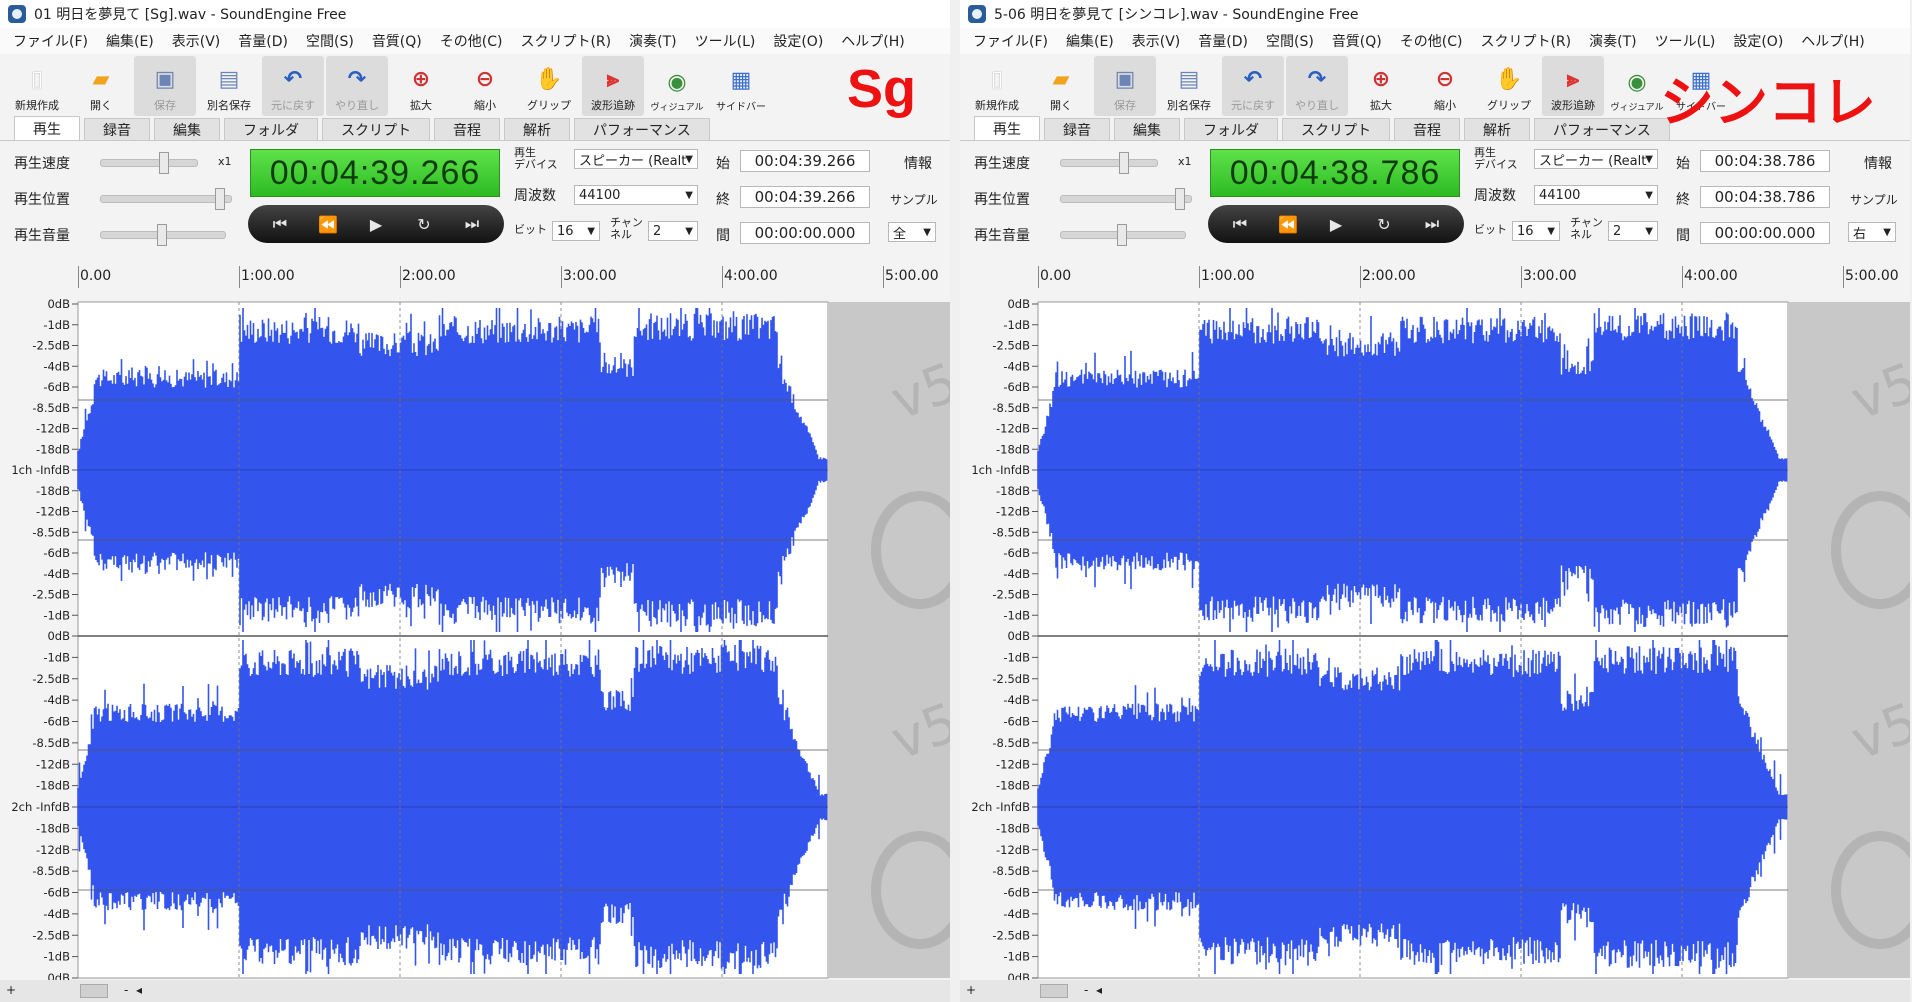 This screenshot has width=1912, height=1002. I want to click on tab-7: パフォーマンス, so click(1602, 129).